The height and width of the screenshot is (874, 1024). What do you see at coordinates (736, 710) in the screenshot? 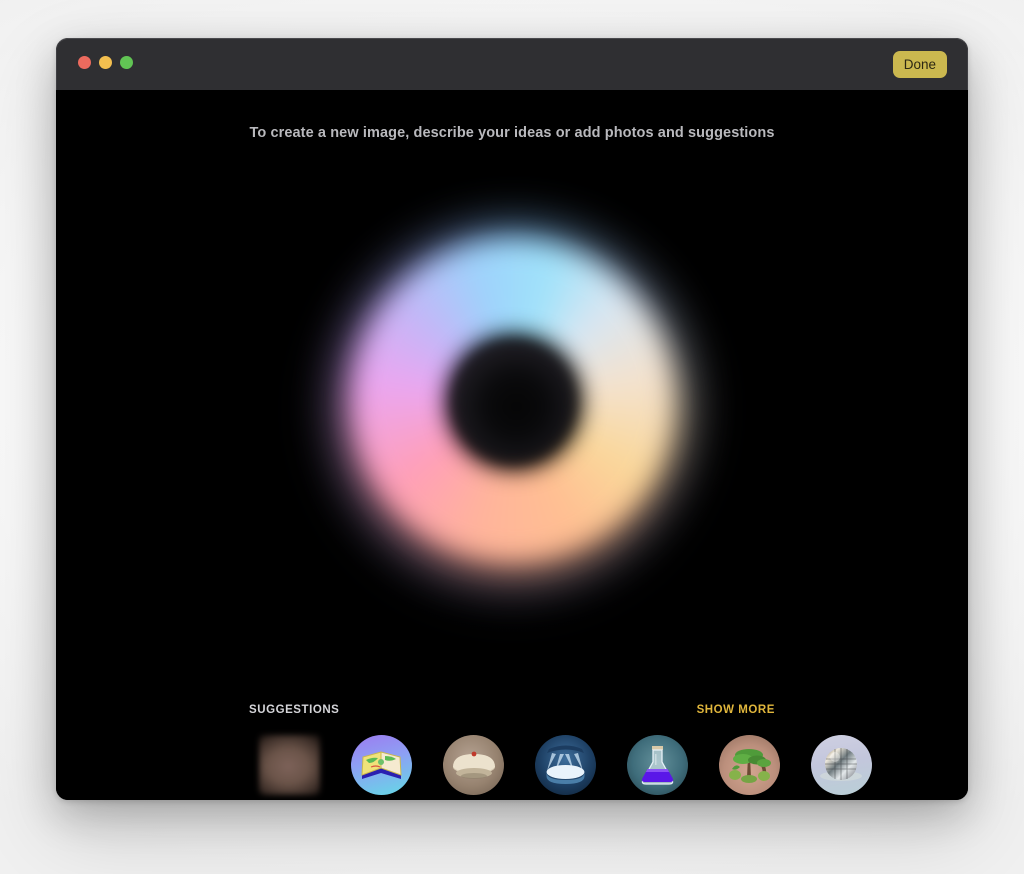
I see `show-more-button: SHOW MORE` at bounding box center [736, 710].